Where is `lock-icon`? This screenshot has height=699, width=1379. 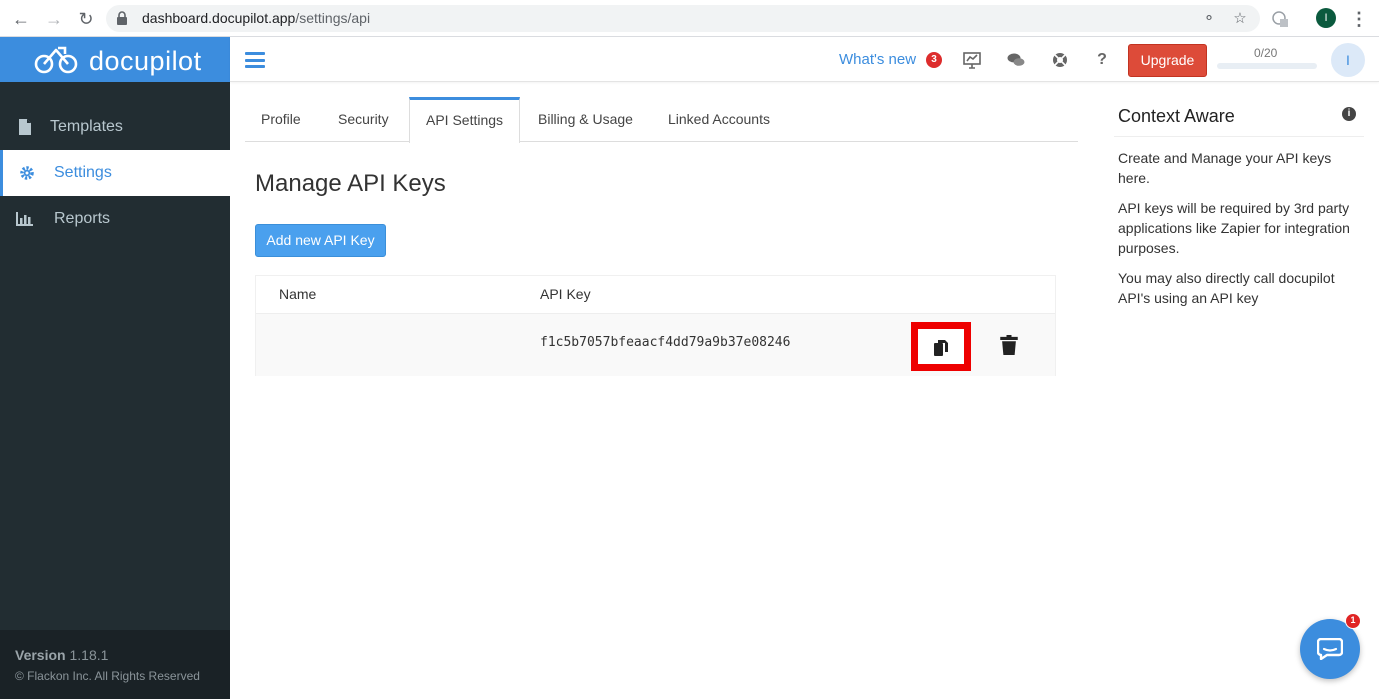 lock-icon is located at coordinates (122, 18).